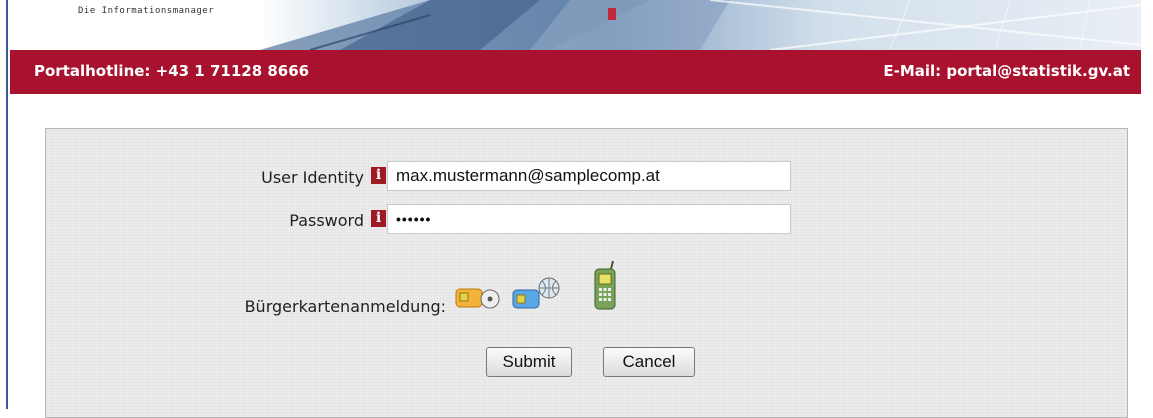 The image size is (1153, 418). I want to click on window-left-edge, so click(4, 204).